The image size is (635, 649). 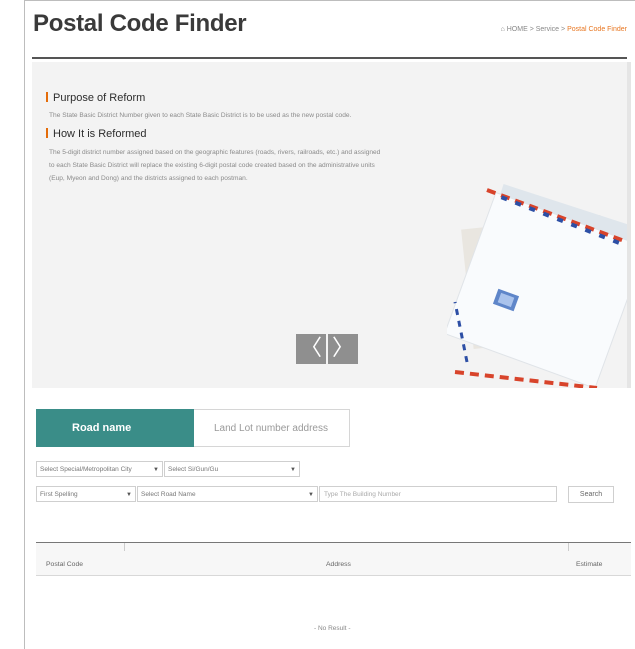 I want to click on carousel-prev-button: 〈, so click(x=311, y=349).